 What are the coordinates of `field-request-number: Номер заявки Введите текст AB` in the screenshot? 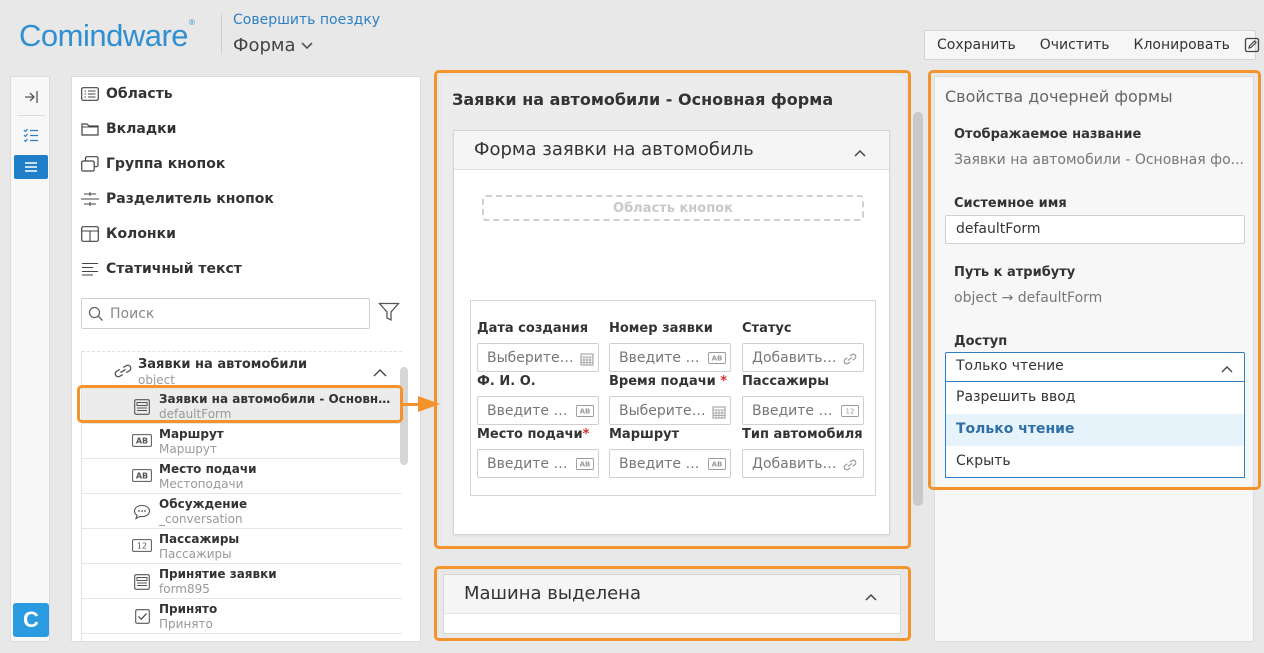 It's located at (671, 346).